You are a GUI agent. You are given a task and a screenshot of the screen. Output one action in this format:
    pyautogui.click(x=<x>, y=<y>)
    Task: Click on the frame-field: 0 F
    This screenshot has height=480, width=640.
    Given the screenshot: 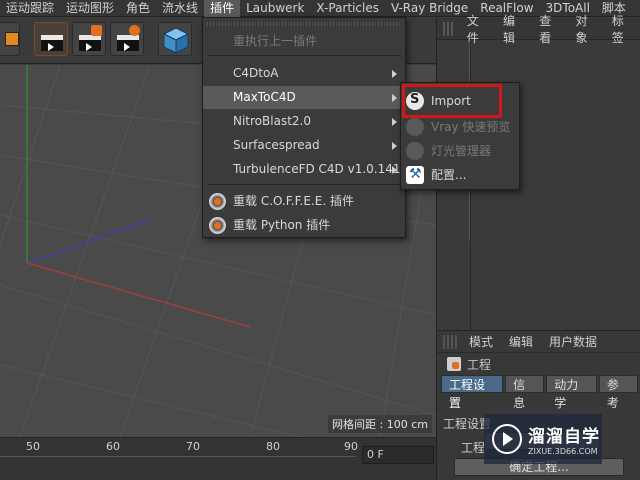 What is the action you would take?
    pyautogui.click(x=398, y=455)
    